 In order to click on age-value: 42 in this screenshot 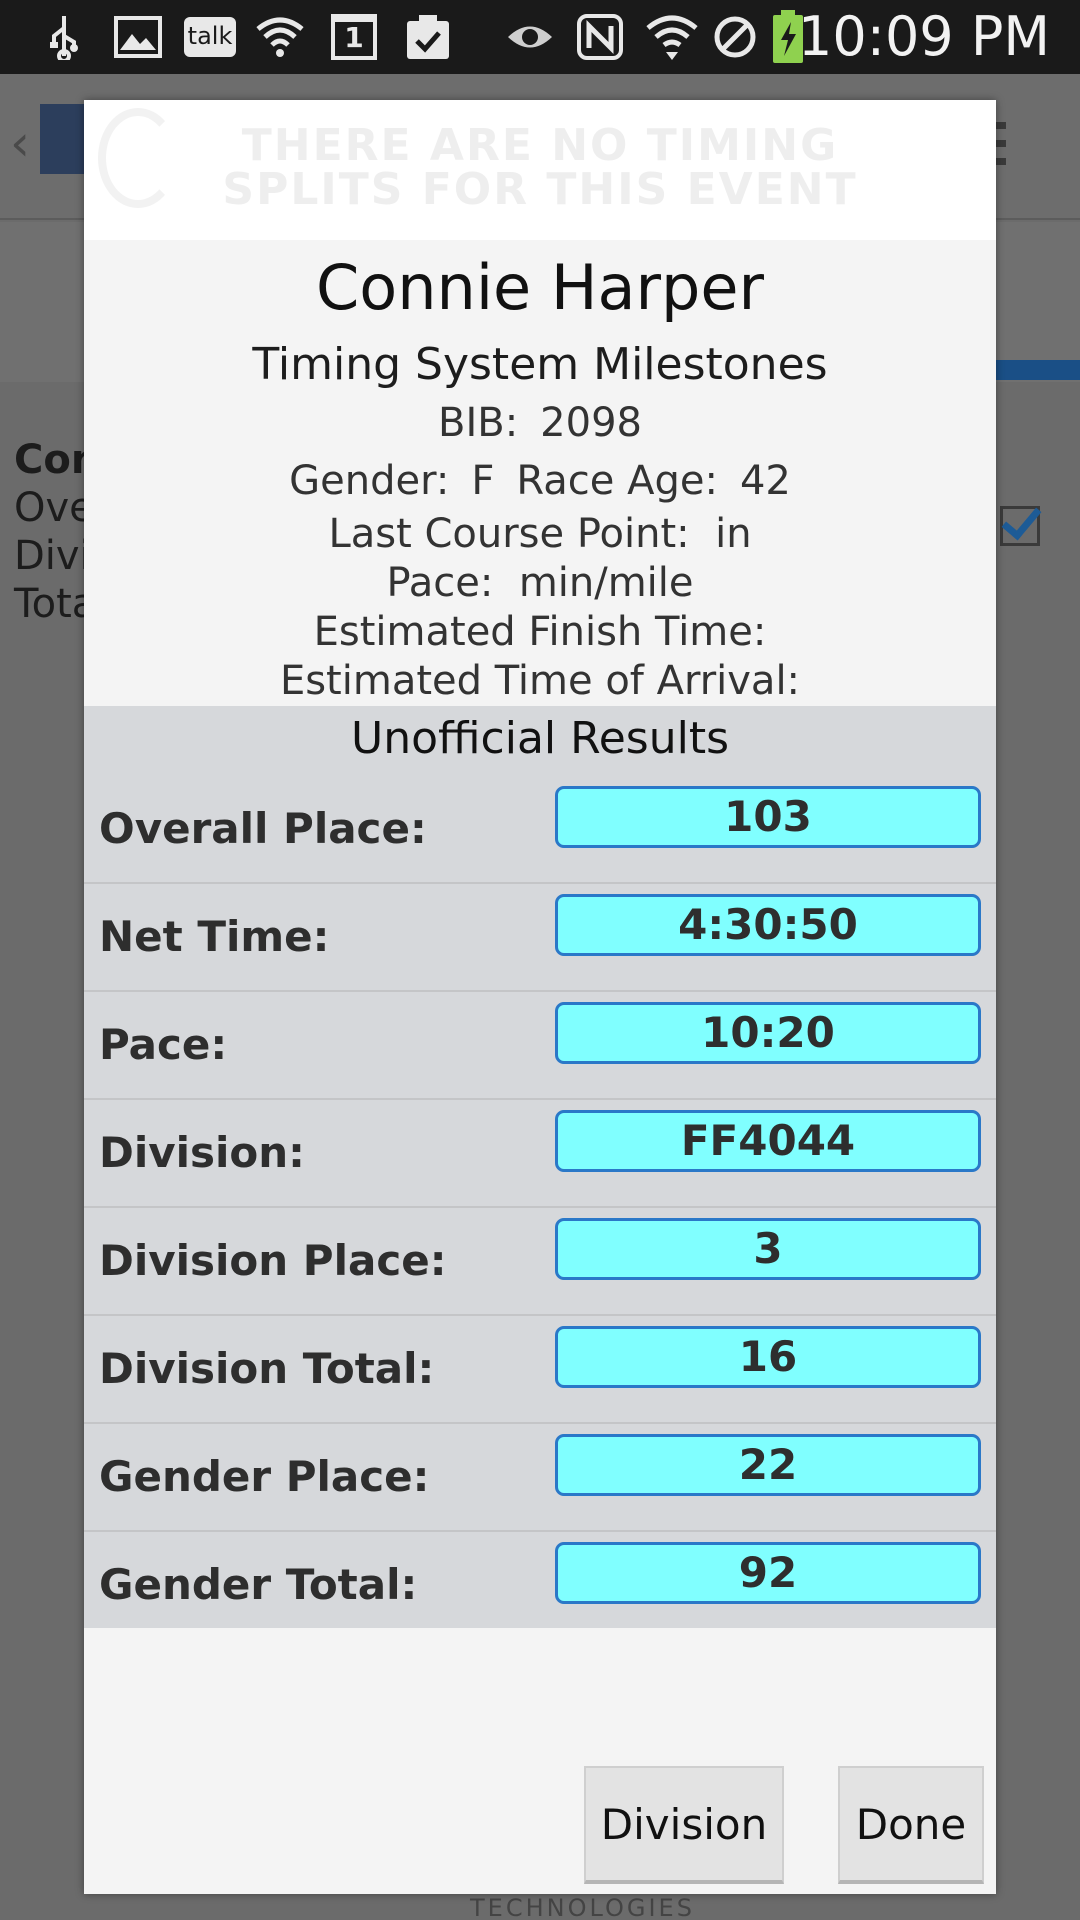, I will do `click(765, 481)`.